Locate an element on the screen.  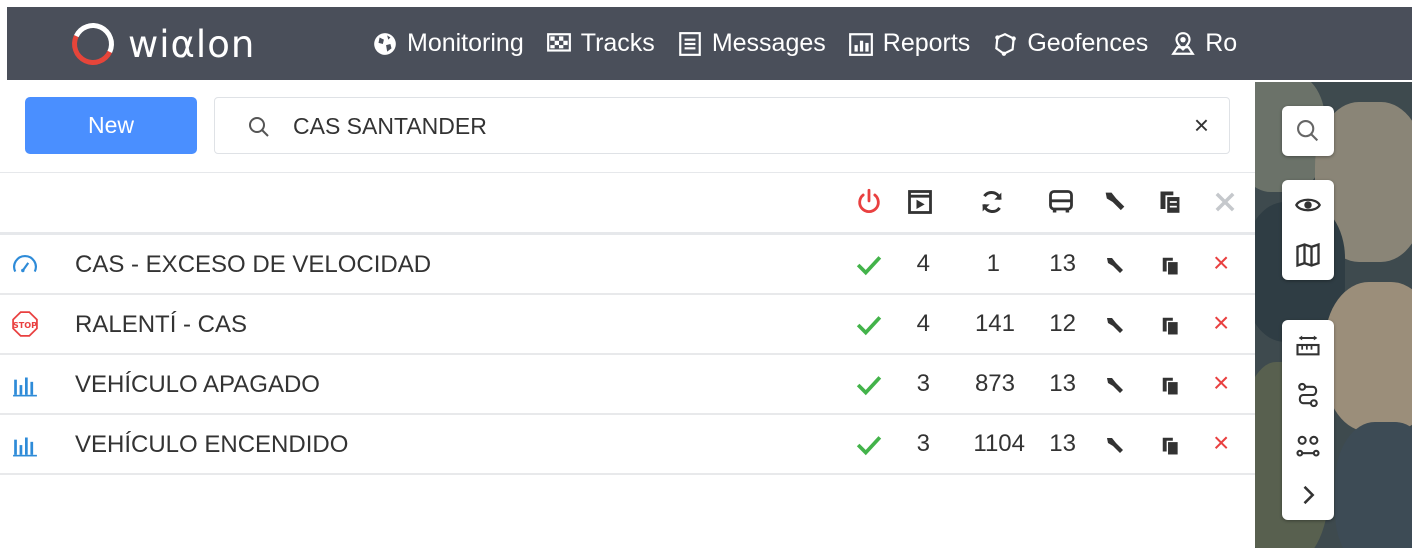
route-icon is located at coordinates (1308, 395).